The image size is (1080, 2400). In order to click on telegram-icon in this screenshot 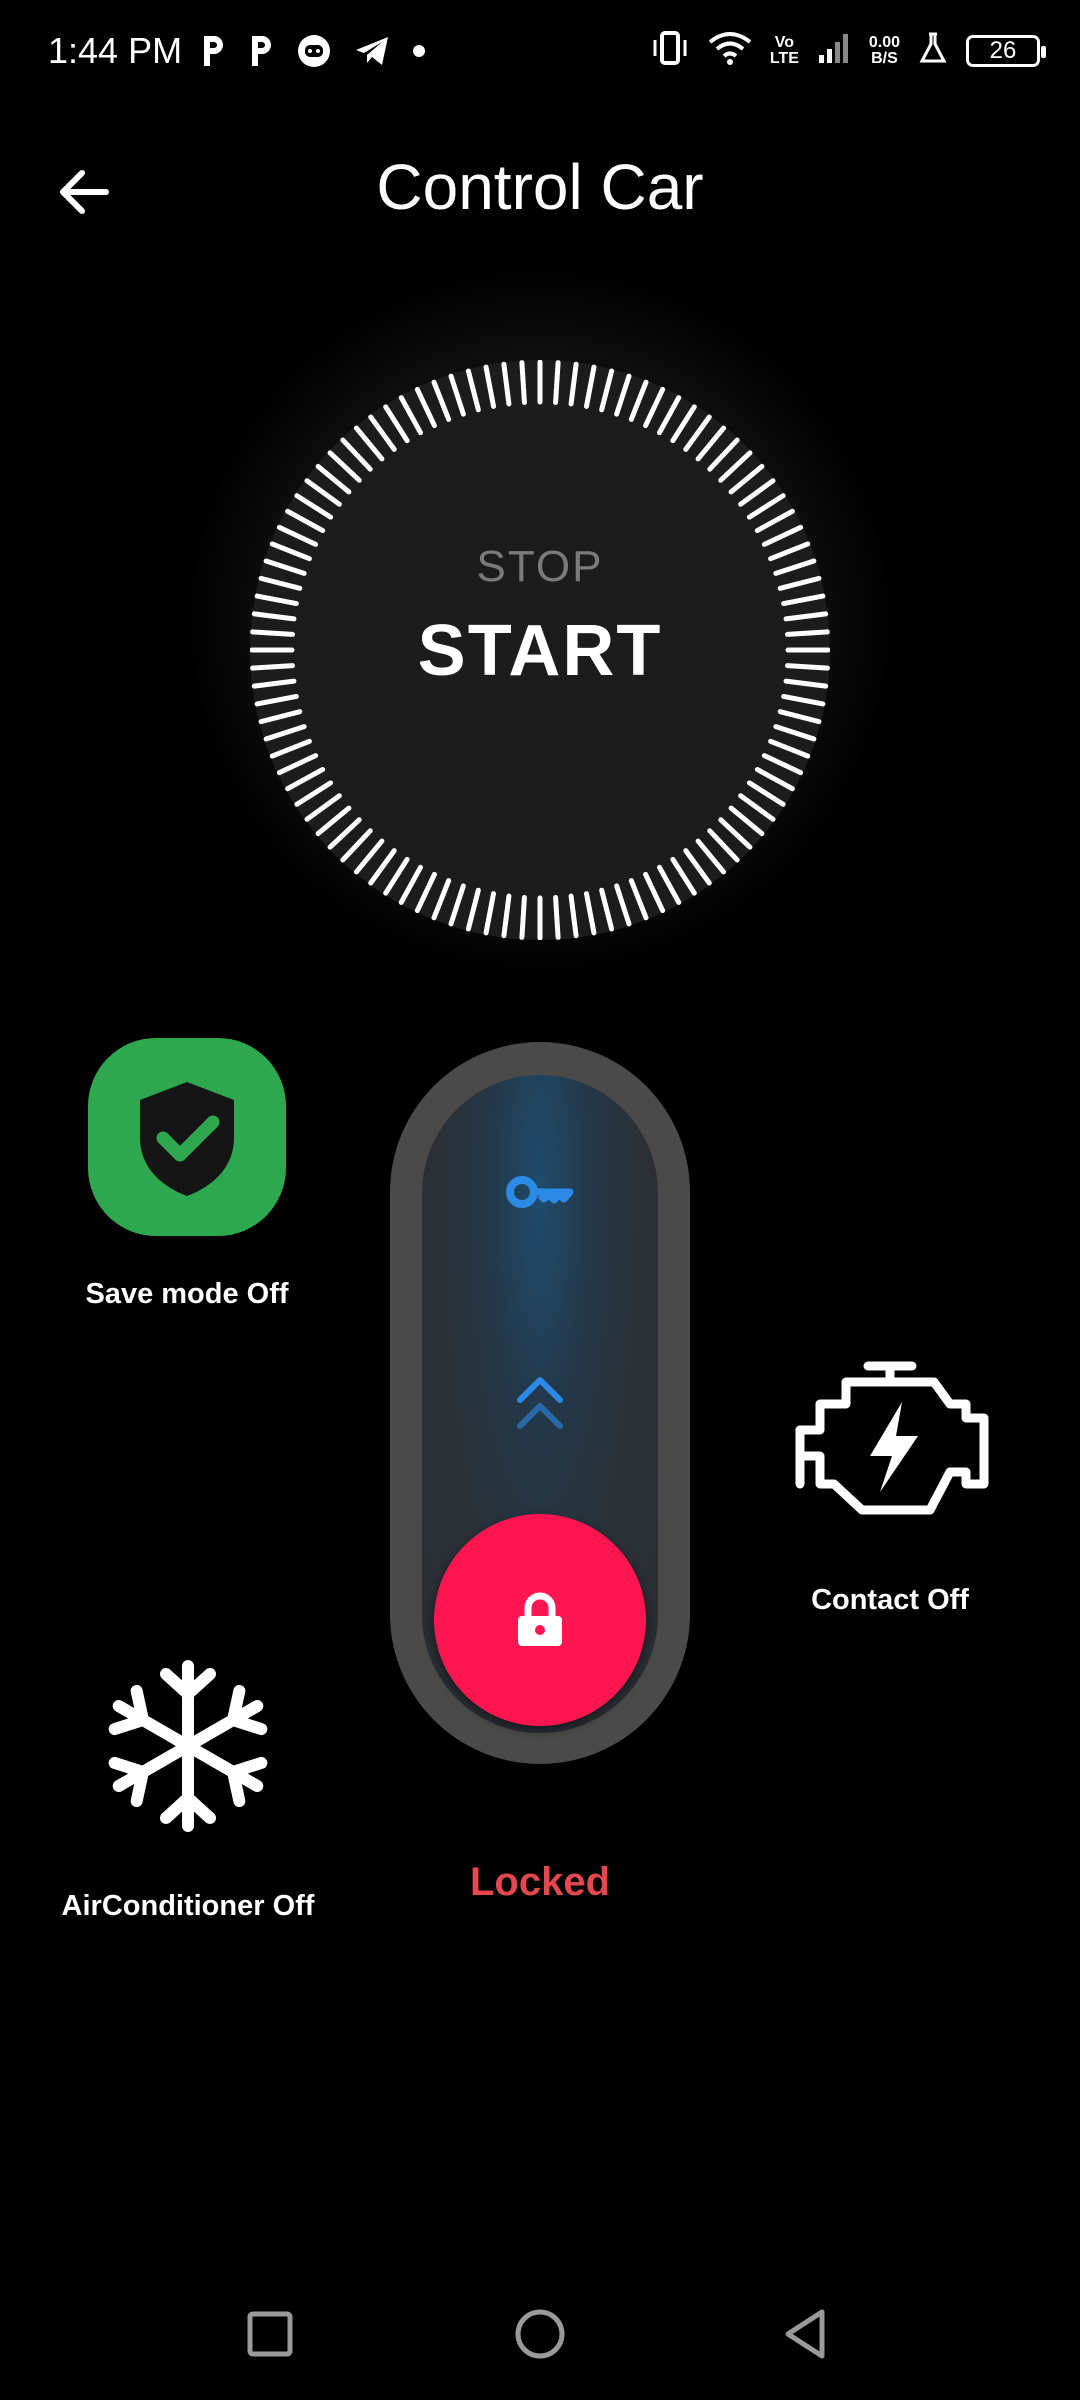, I will do `click(372, 53)`.